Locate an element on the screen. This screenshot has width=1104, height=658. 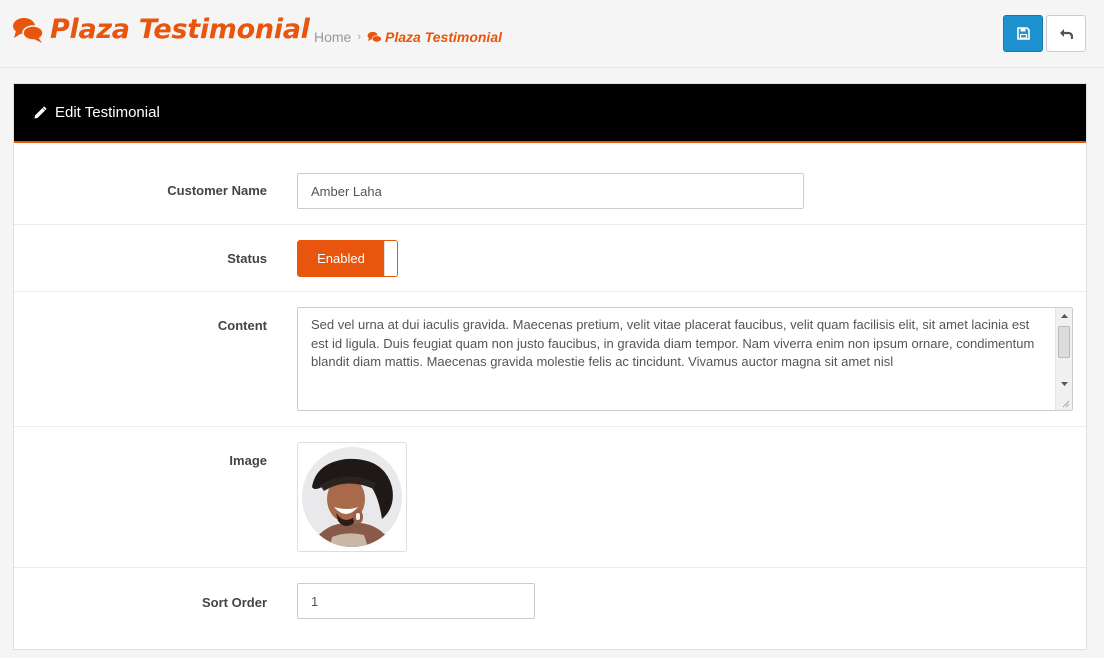
customer-name-row: Customer Name is located at coordinates (550, 184).